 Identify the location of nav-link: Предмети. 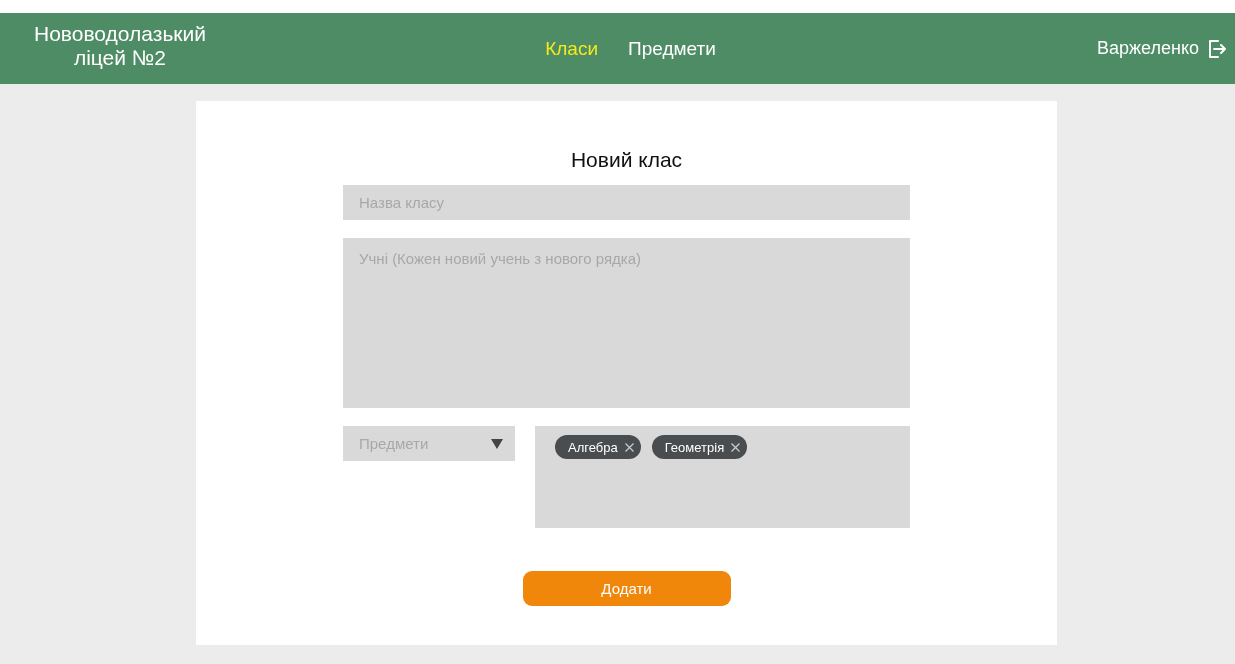
(672, 48).